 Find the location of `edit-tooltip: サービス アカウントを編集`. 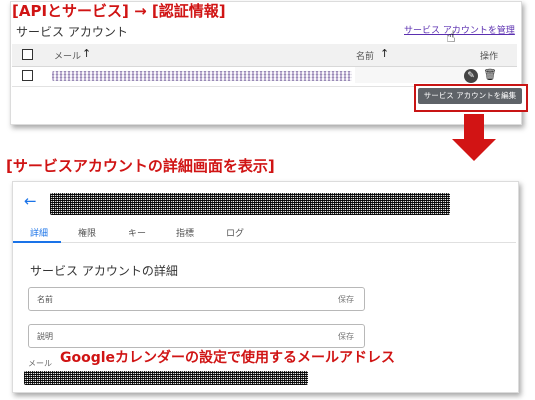

edit-tooltip: サービス アカウントを編集 is located at coordinates (470, 96).